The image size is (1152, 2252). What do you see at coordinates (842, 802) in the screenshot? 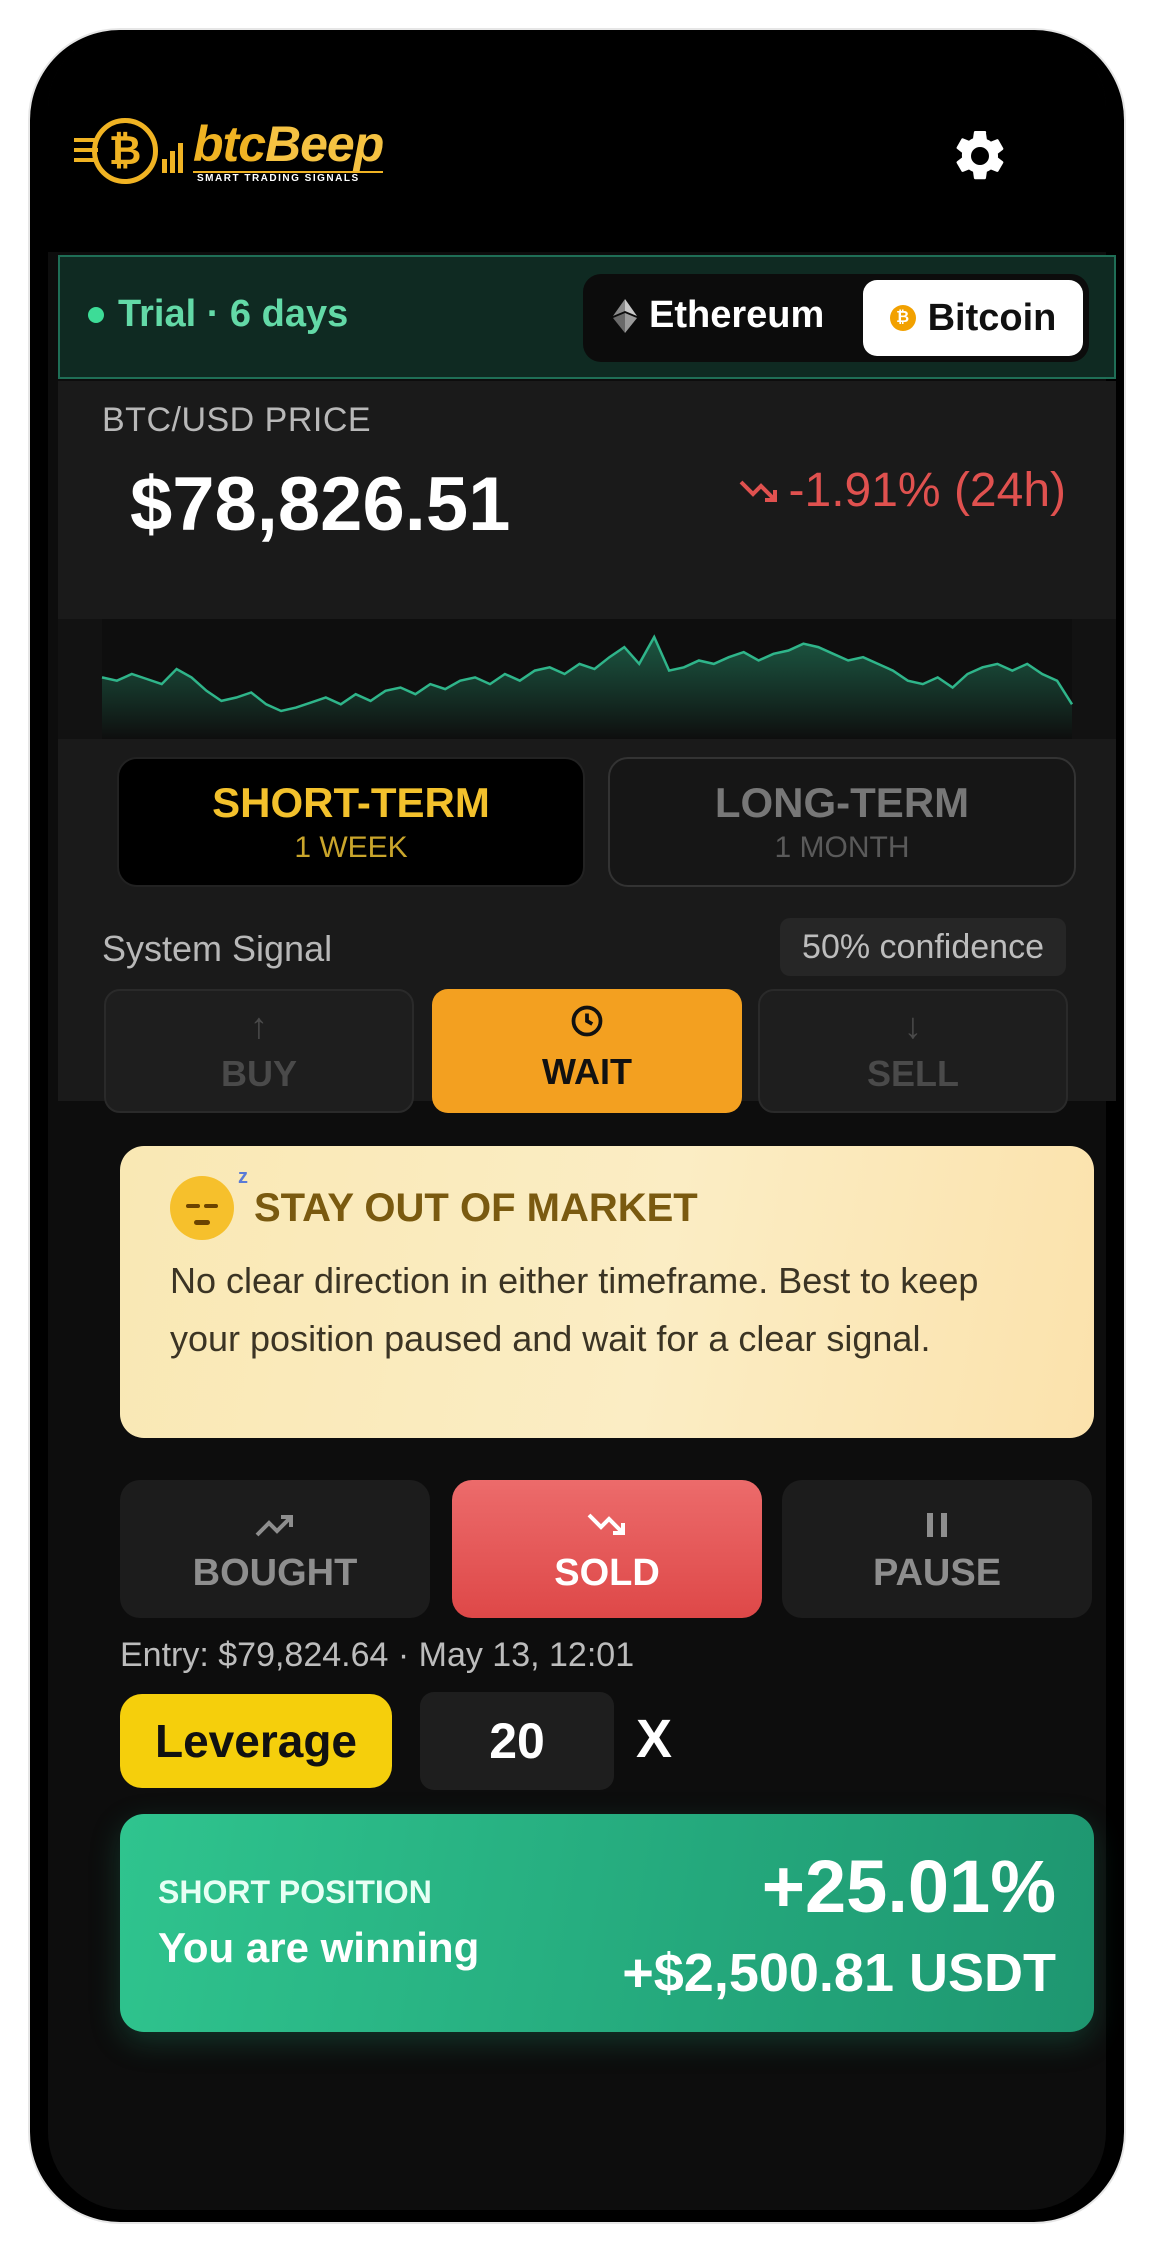
I see `long-term-title: LONG-TERM` at bounding box center [842, 802].